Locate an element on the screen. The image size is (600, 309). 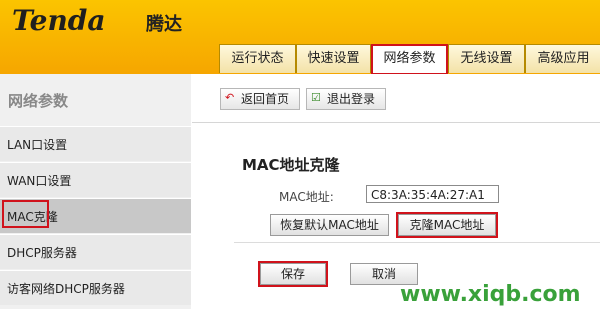
home-button: ↶ 返回首页 is located at coordinates (260, 99).